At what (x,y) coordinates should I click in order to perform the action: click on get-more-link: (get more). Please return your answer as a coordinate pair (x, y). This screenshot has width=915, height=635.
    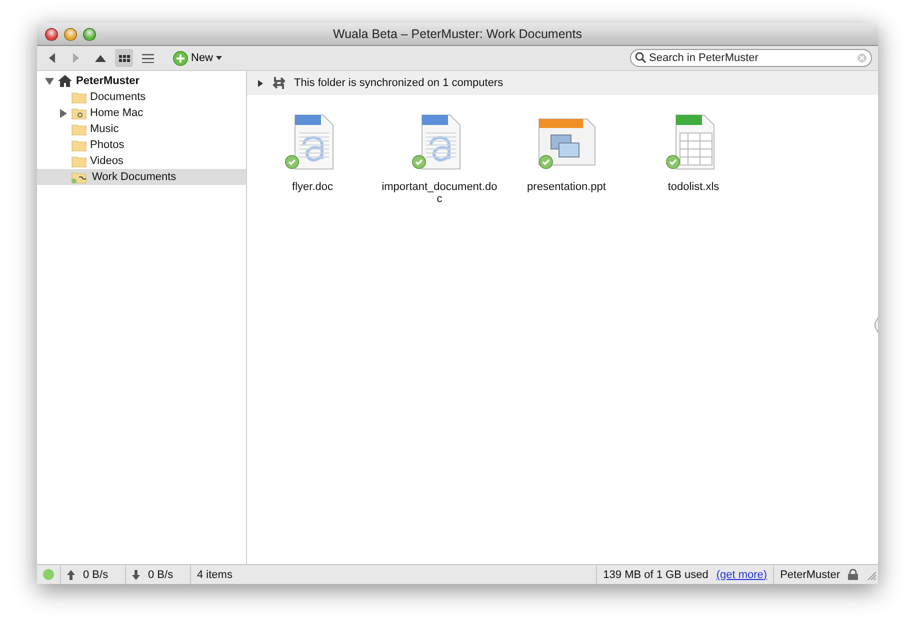
    Looking at the image, I should click on (742, 574).